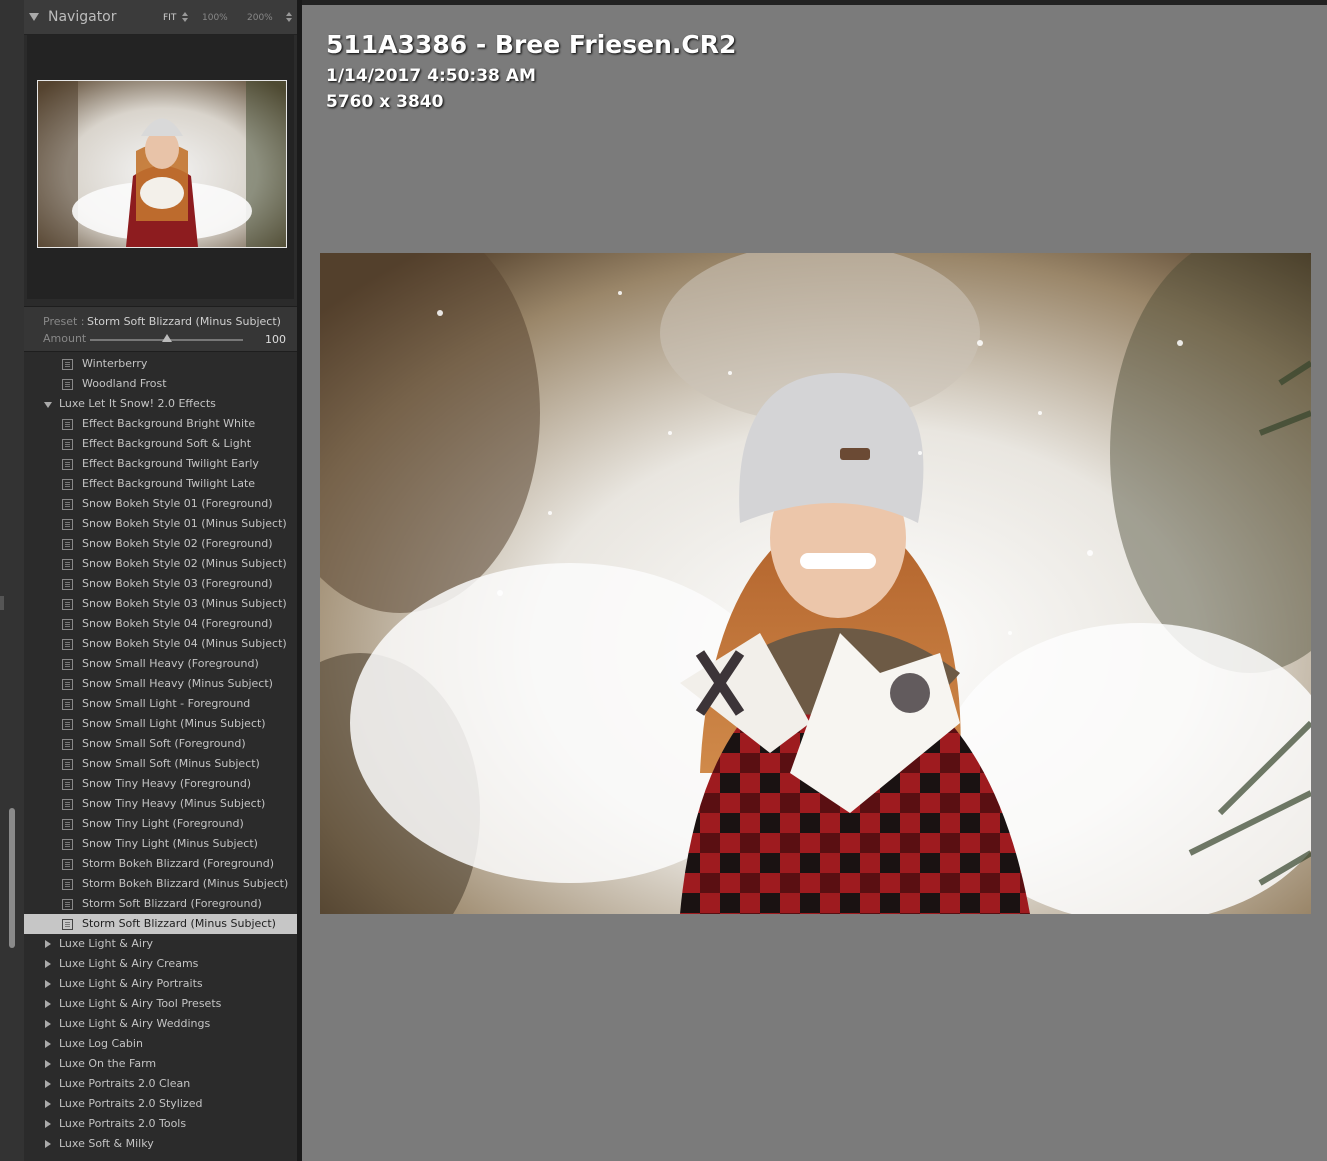 The width and height of the screenshot is (1327, 1161). I want to click on preset-item: Snow Bokeh Style 01 (Minus Subject), so click(160, 524).